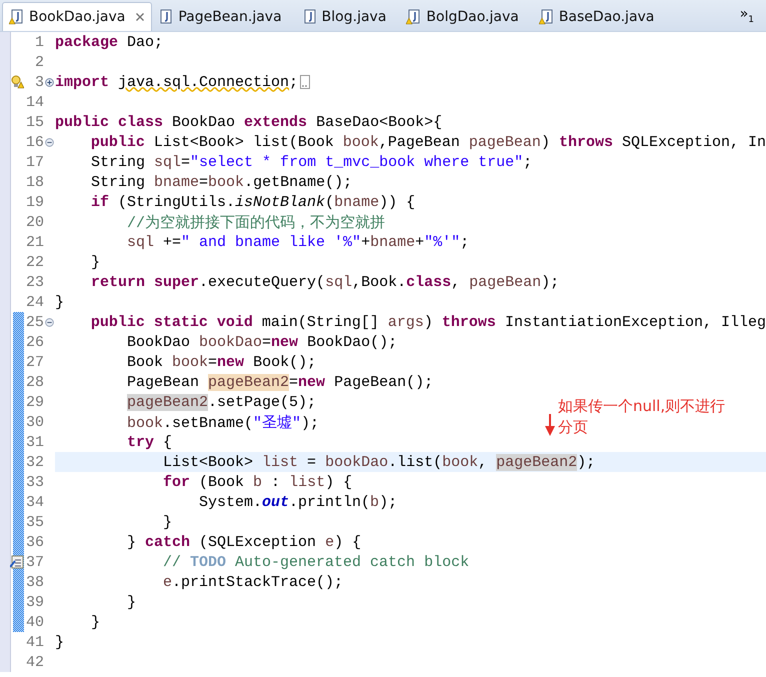 The width and height of the screenshot is (766, 677). I want to click on line-number: 21, so click(34, 242).